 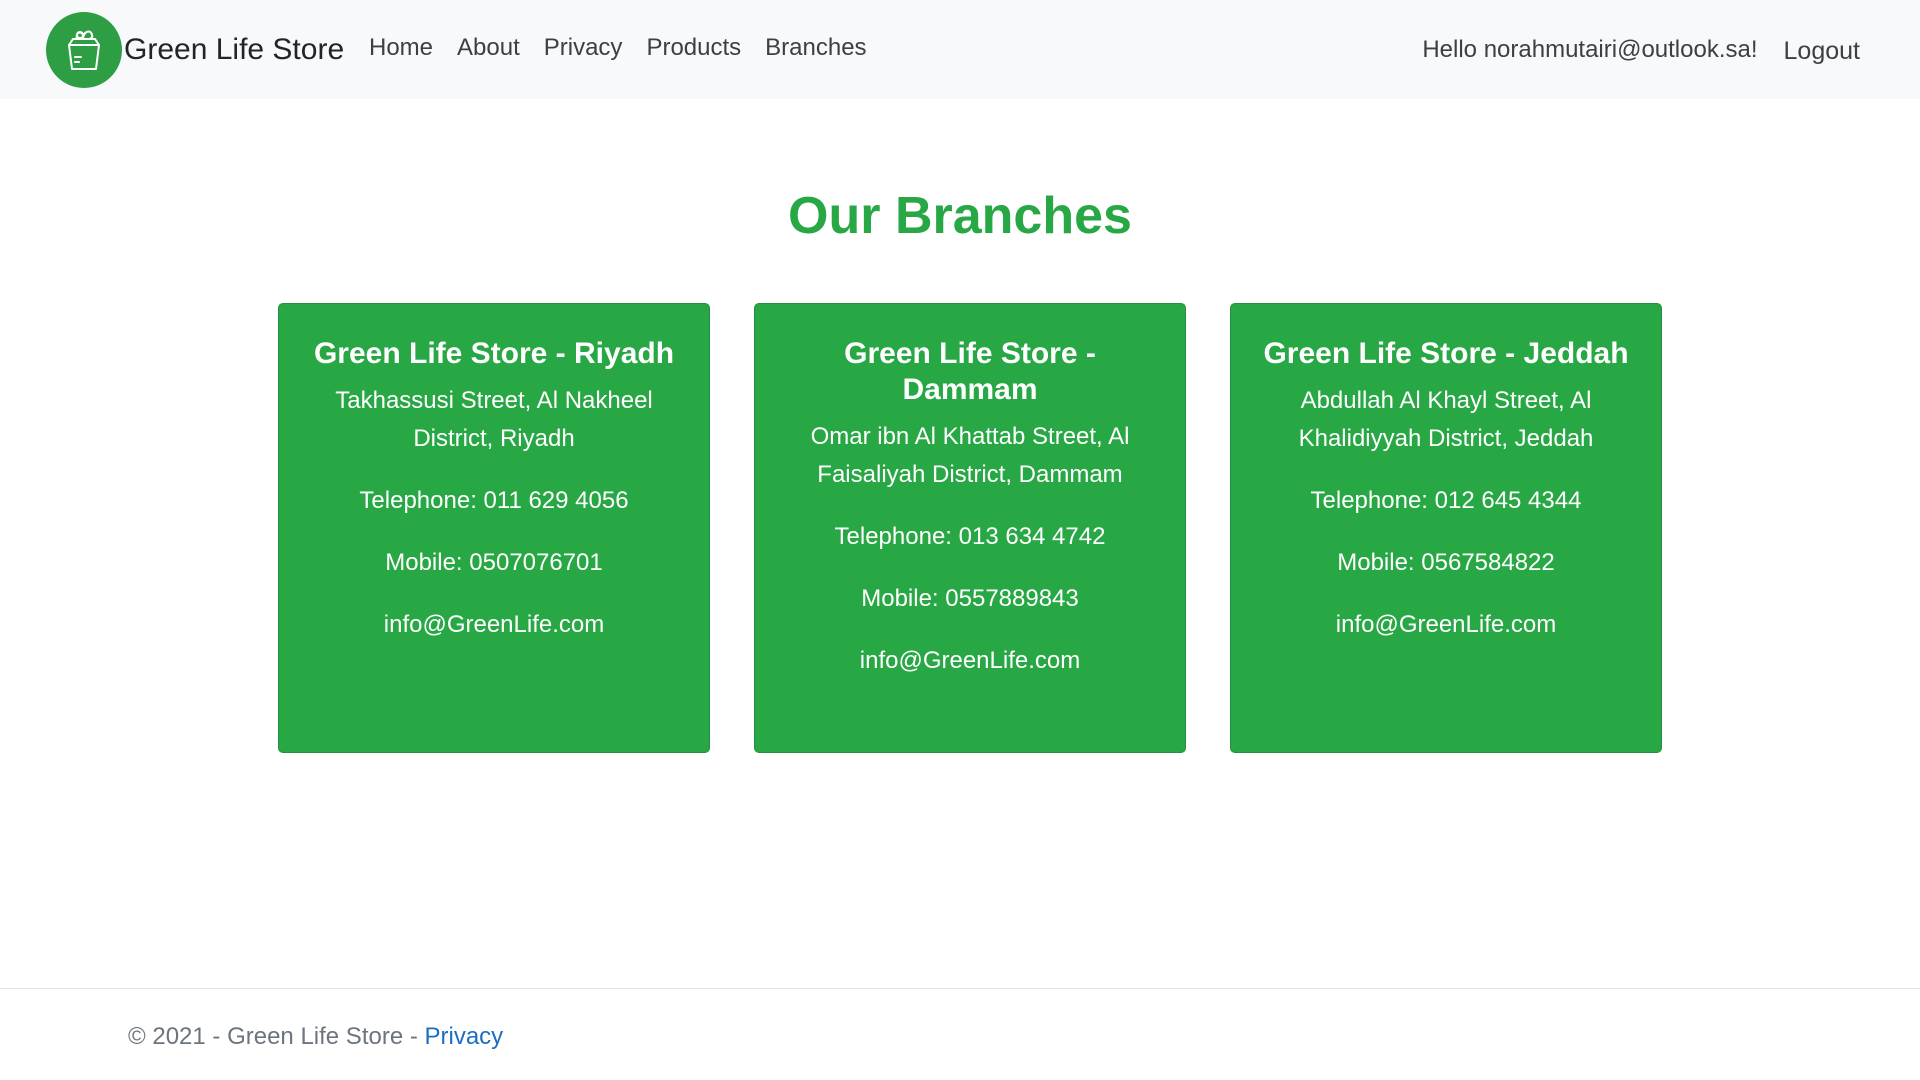 I want to click on branch-mobile: Mobile: 0567584822, so click(x=1446, y=562).